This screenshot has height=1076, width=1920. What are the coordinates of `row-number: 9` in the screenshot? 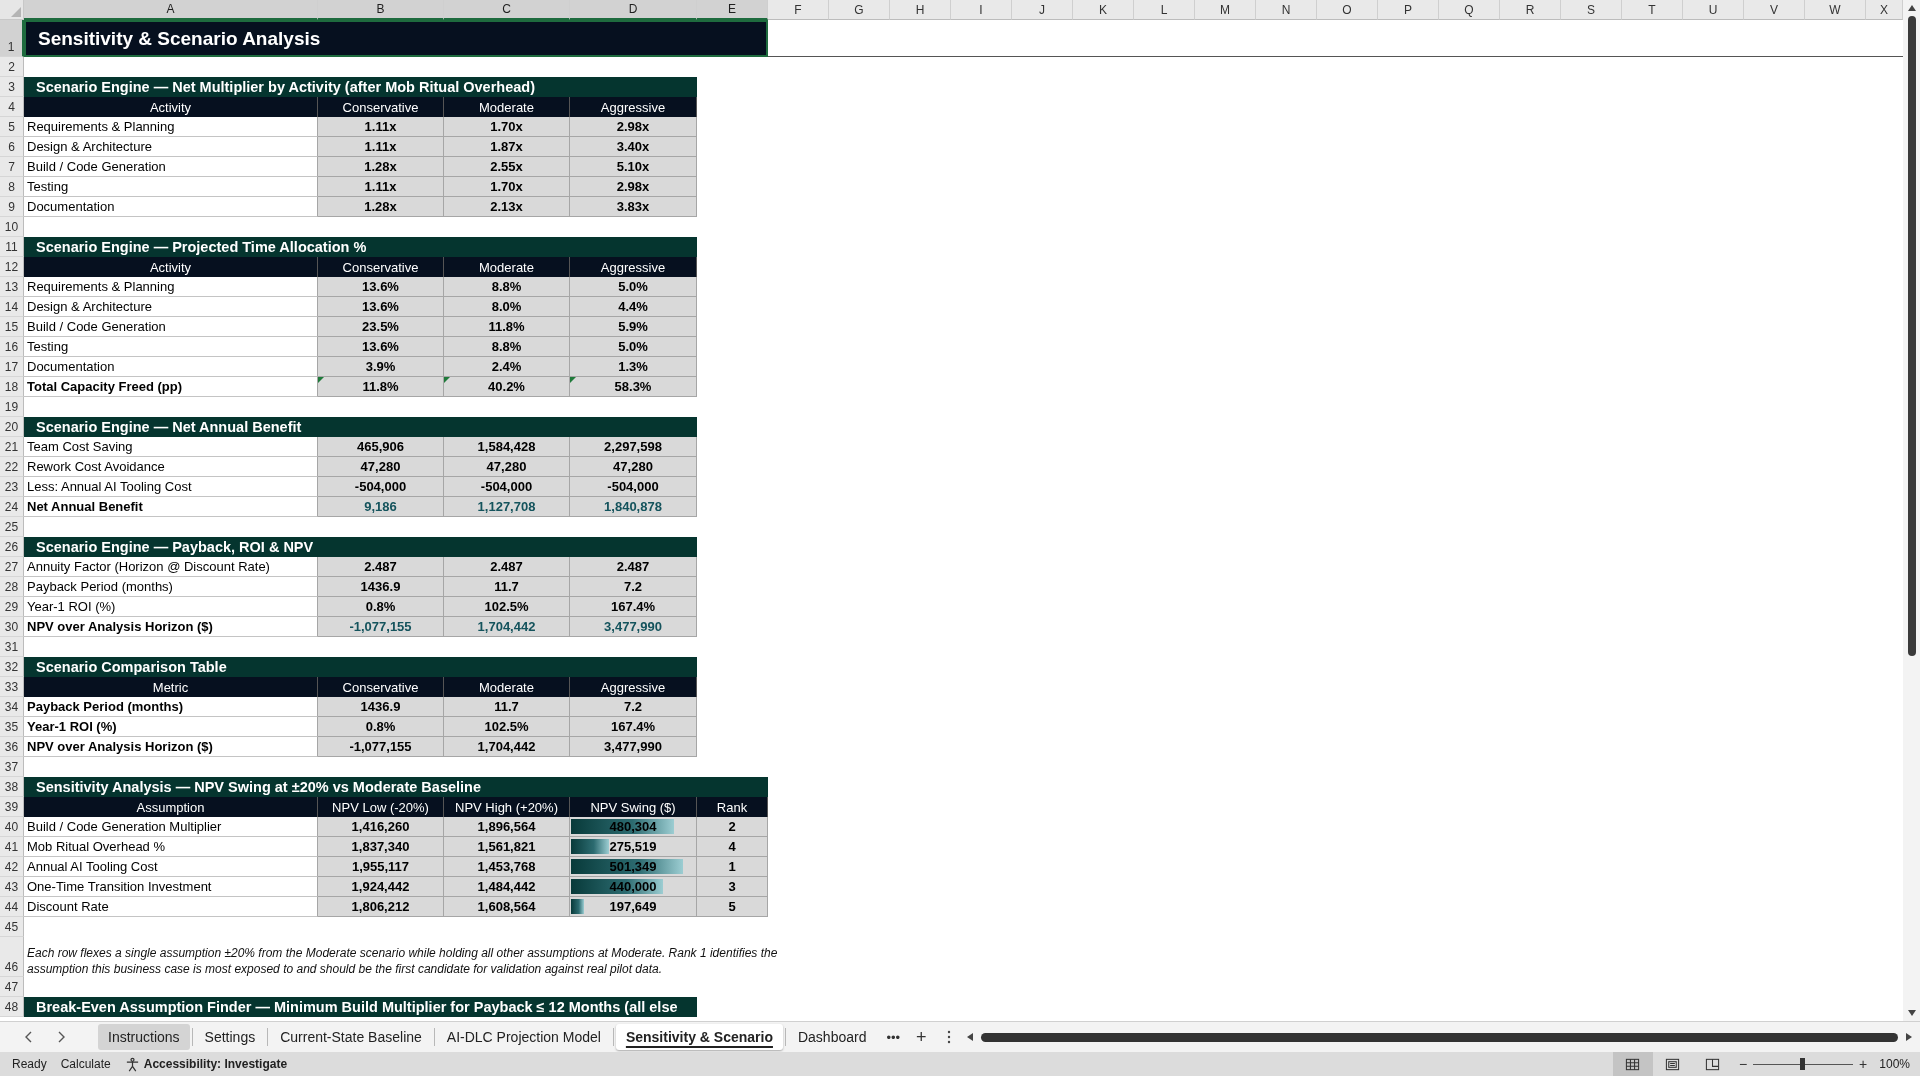 It's located at (12, 207).